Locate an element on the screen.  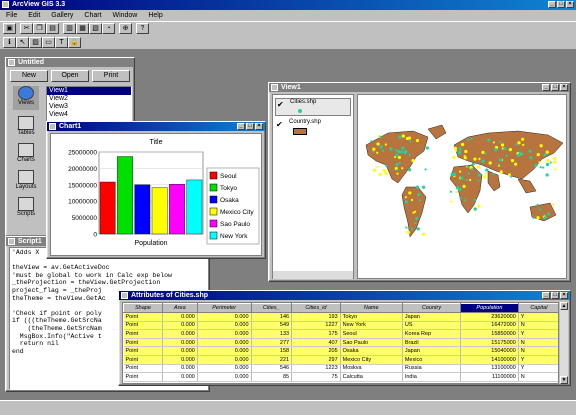
menu-file: File is located at coordinates (11, 15).